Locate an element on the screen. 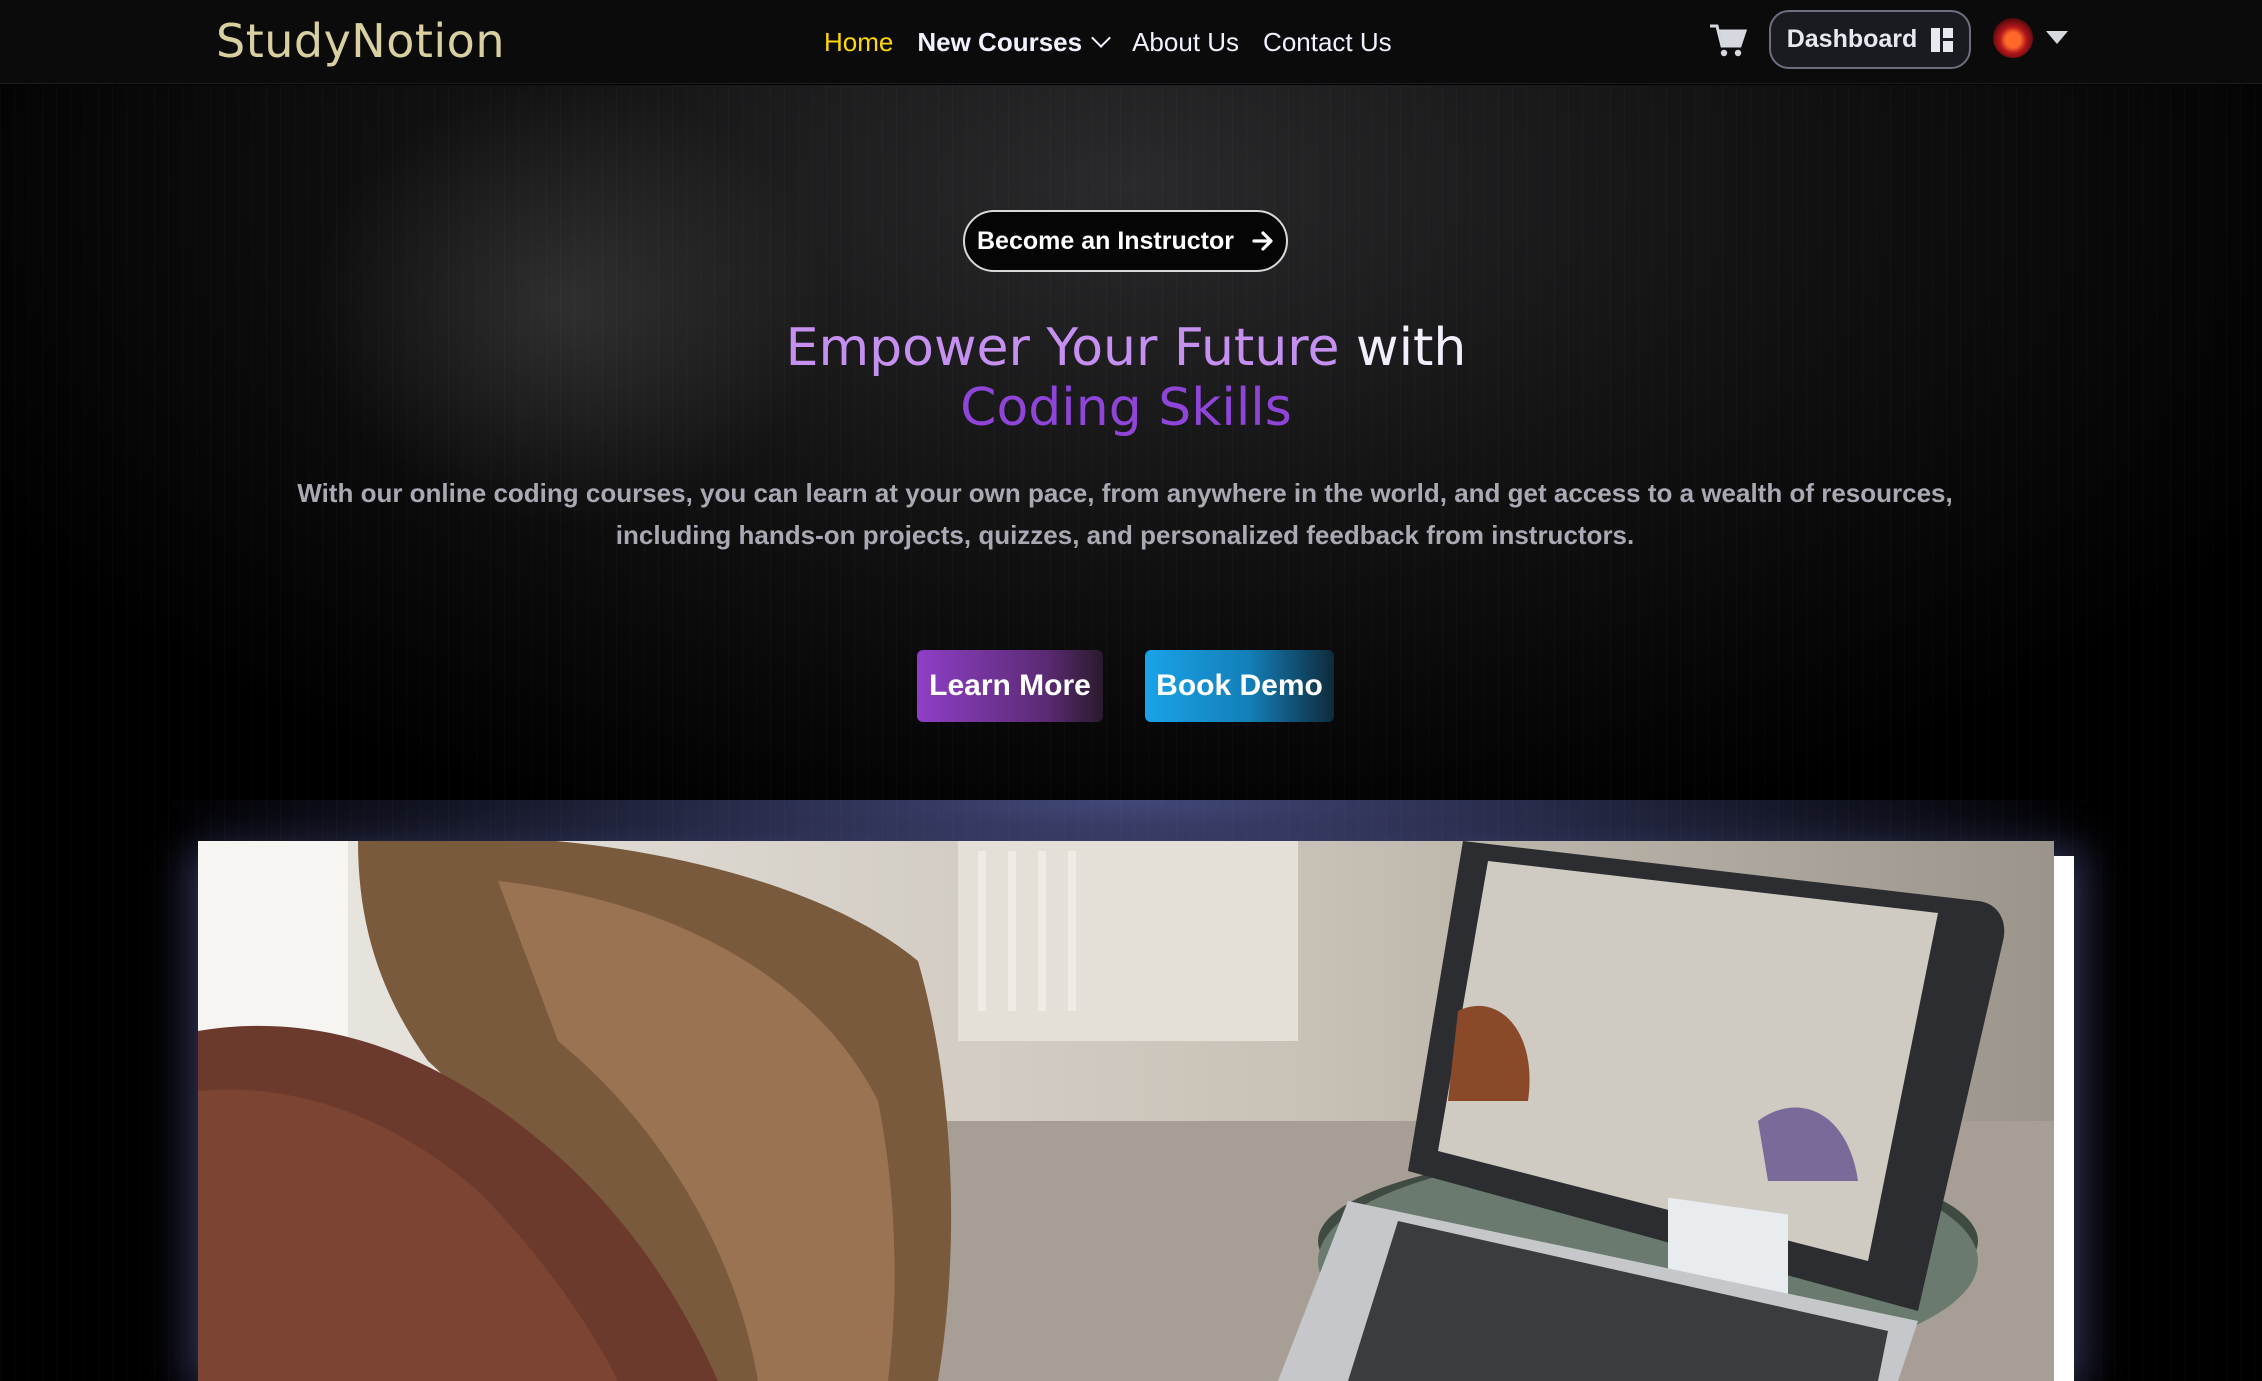 Image resolution: width=2262 pixels, height=1381 pixels. dashboard-button: Dashboard is located at coordinates (1870, 39).